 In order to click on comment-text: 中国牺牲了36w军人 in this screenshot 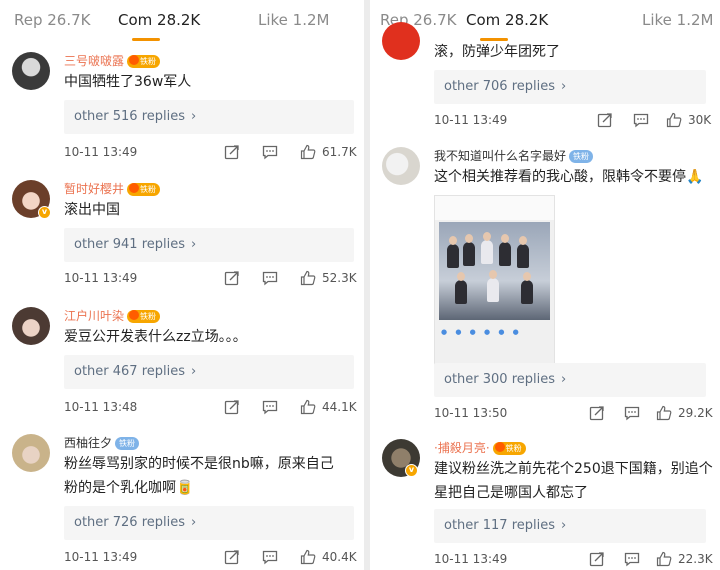, I will do `click(128, 82)`.